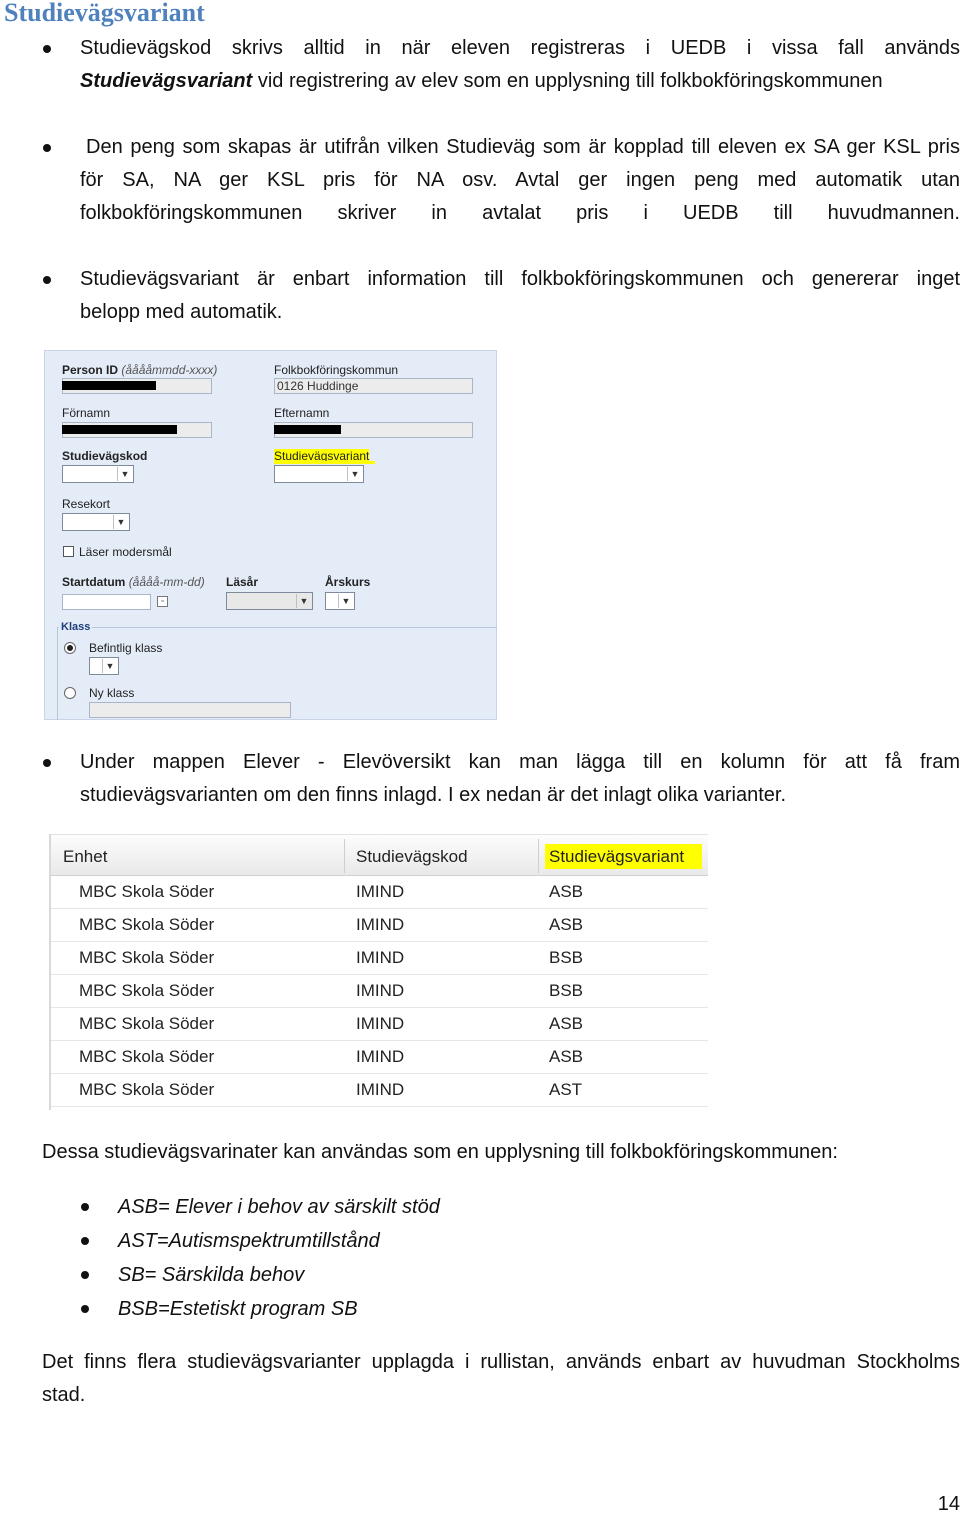 The image size is (960, 1516). Describe the element at coordinates (76, 627) in the screenshot. I see `klass-legend: Klass` at that location.